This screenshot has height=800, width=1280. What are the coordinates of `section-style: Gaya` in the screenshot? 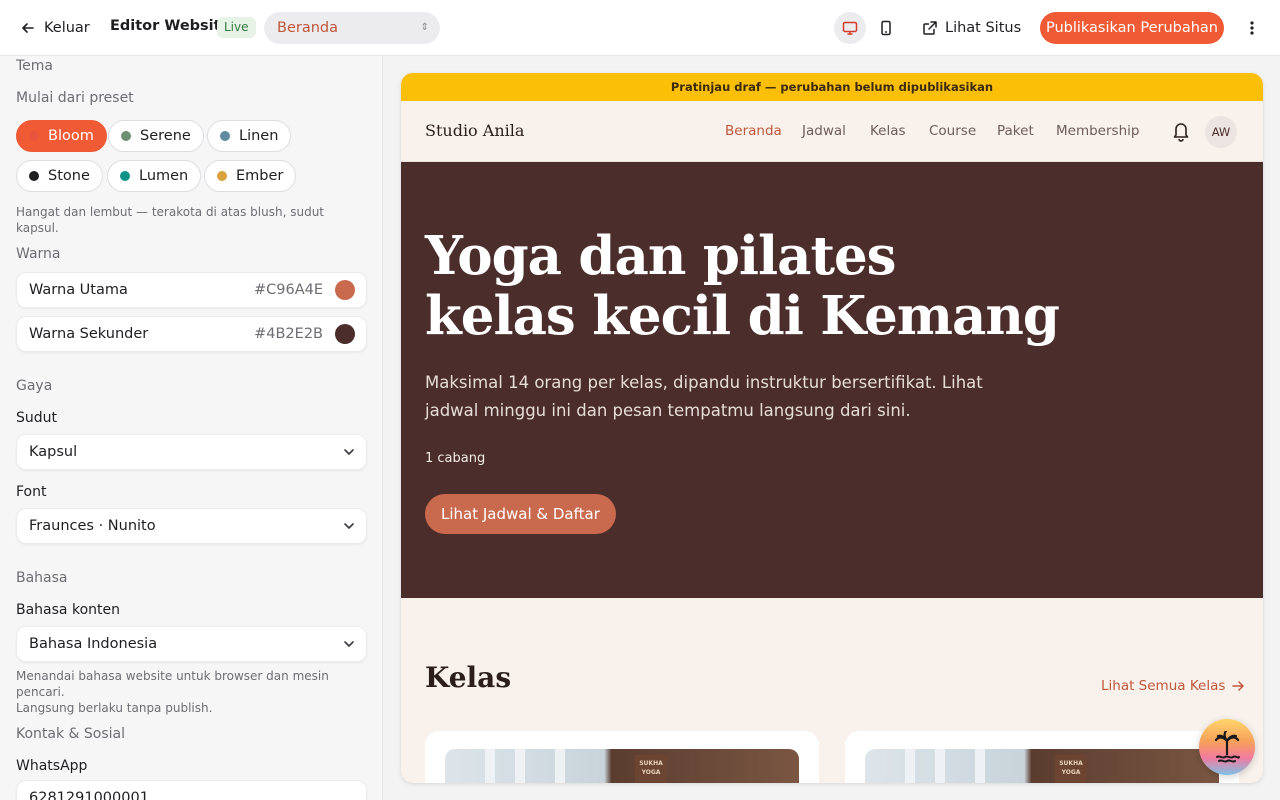 It's located at (34, 386).